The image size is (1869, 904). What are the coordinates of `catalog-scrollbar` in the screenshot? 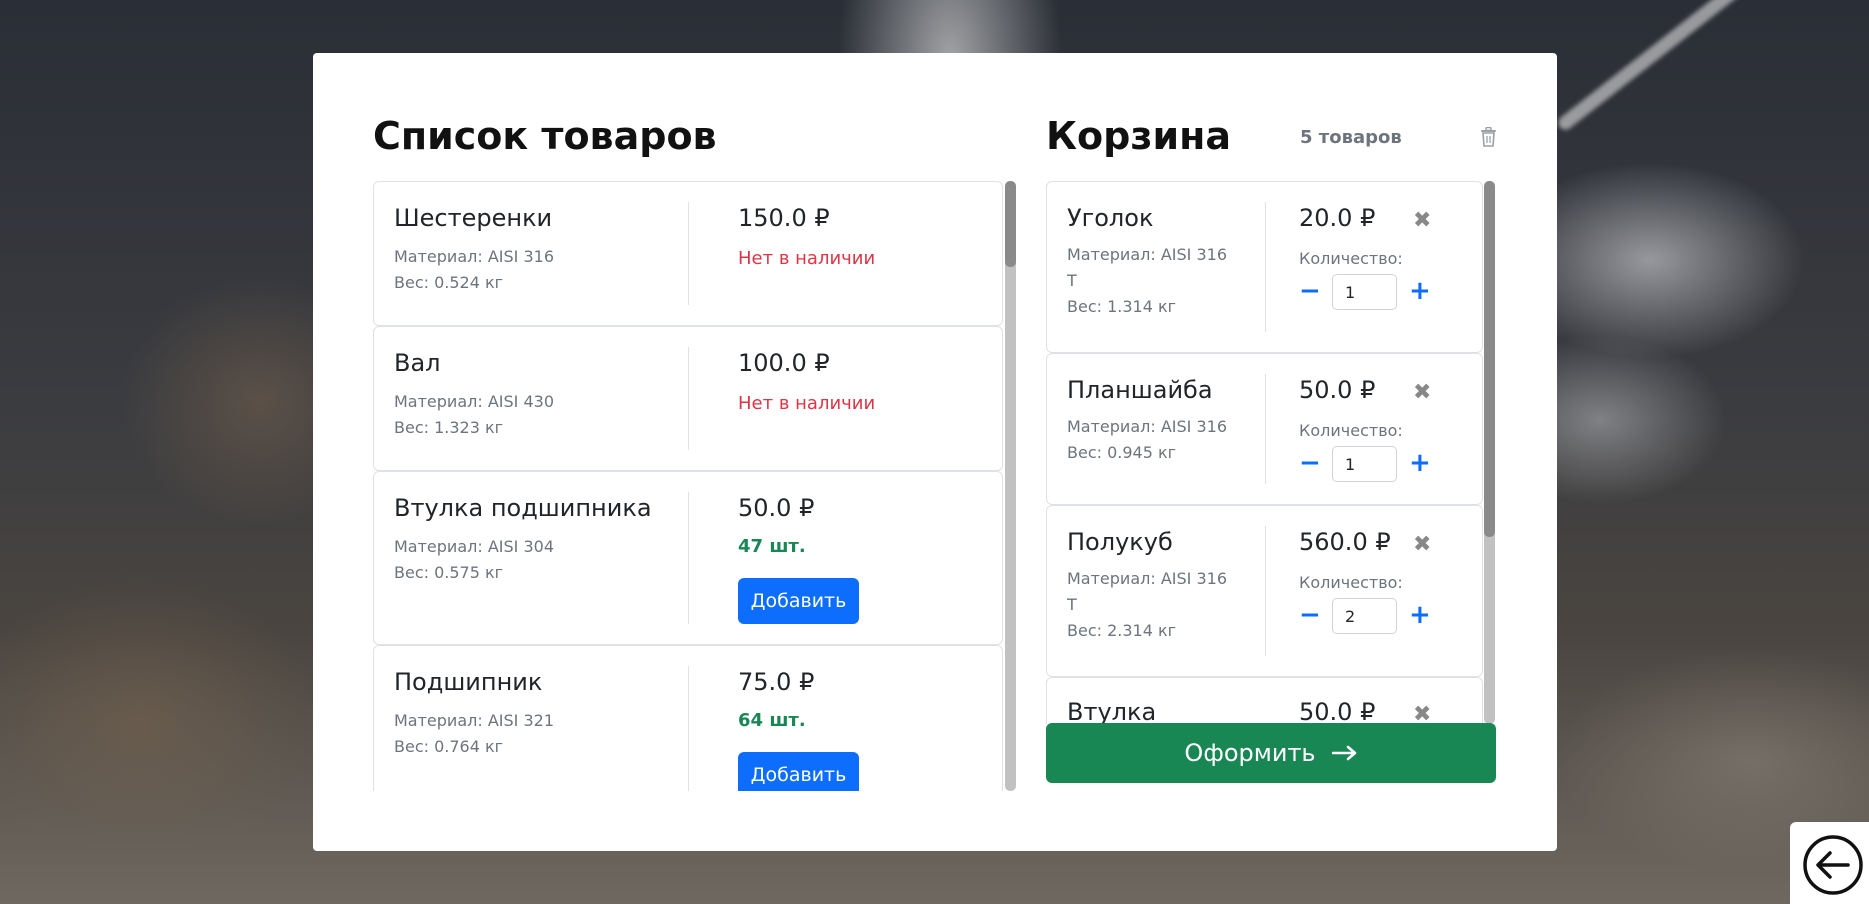 It's located at (1010, 486).